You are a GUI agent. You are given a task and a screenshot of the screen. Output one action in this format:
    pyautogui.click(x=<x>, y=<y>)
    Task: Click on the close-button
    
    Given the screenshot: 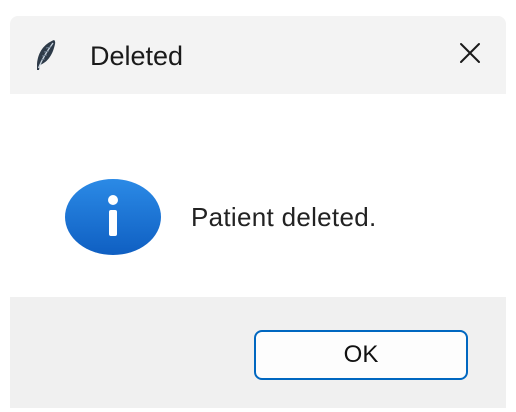 What is the action you would take?
    pyautogui.click(x=470, y=55)
    